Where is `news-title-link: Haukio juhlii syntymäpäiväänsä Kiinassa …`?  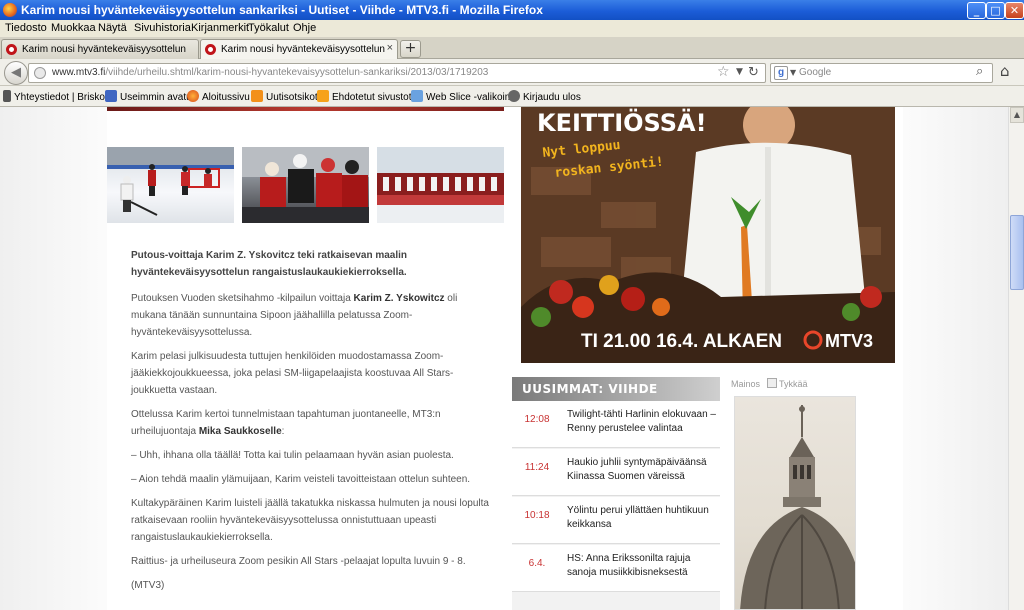
news-title-link: Haukio juhlii syntymäpäiväänsä Kiinassa … is located at coordinates (642, 470).